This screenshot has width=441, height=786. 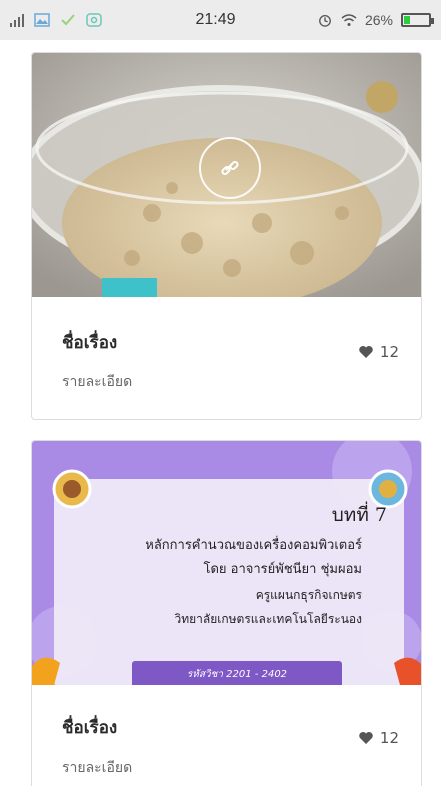 What do you see at coordinates (309, 595) in the screenshot?
I see `slide-line-3: ครูแผนกธุรกิจเกษตร` at bounding box center [309, 595].